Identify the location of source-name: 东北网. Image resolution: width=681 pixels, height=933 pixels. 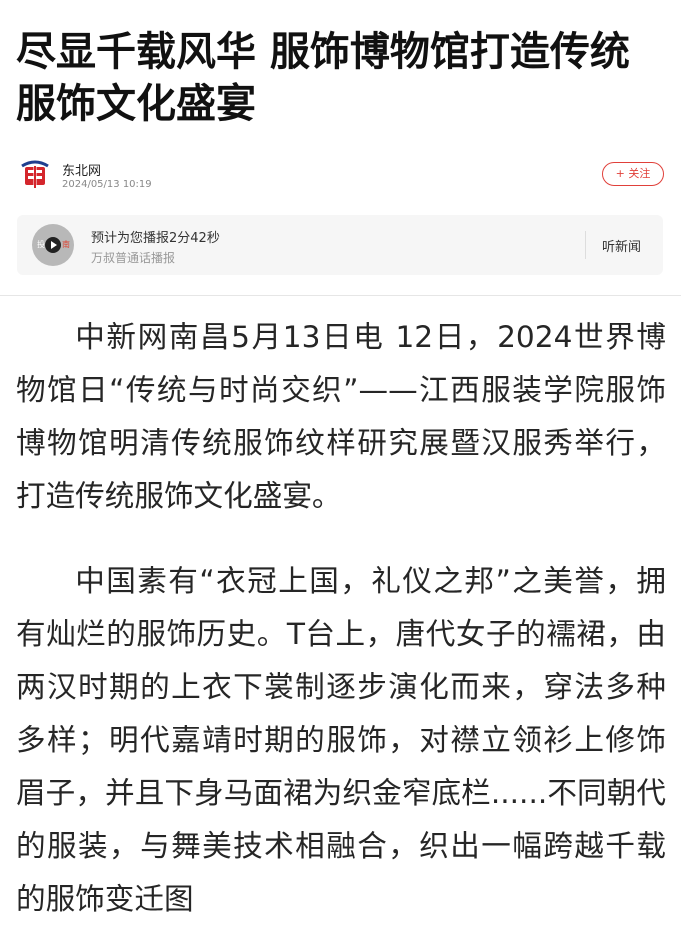
(81, 169).